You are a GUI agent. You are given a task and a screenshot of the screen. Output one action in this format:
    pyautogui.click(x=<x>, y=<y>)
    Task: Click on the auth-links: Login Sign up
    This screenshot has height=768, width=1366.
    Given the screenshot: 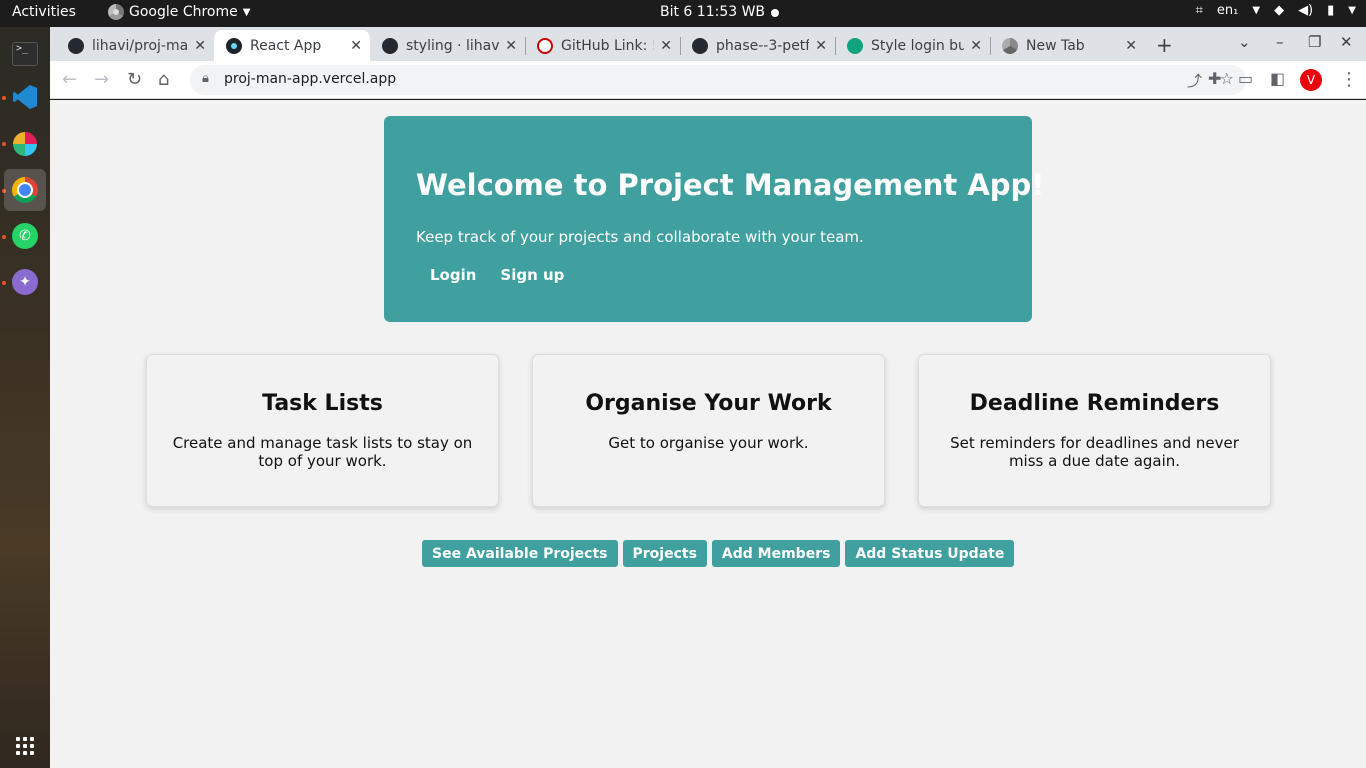 What is the action you would take?
    pyautogui.click(x=497, y=275)
    